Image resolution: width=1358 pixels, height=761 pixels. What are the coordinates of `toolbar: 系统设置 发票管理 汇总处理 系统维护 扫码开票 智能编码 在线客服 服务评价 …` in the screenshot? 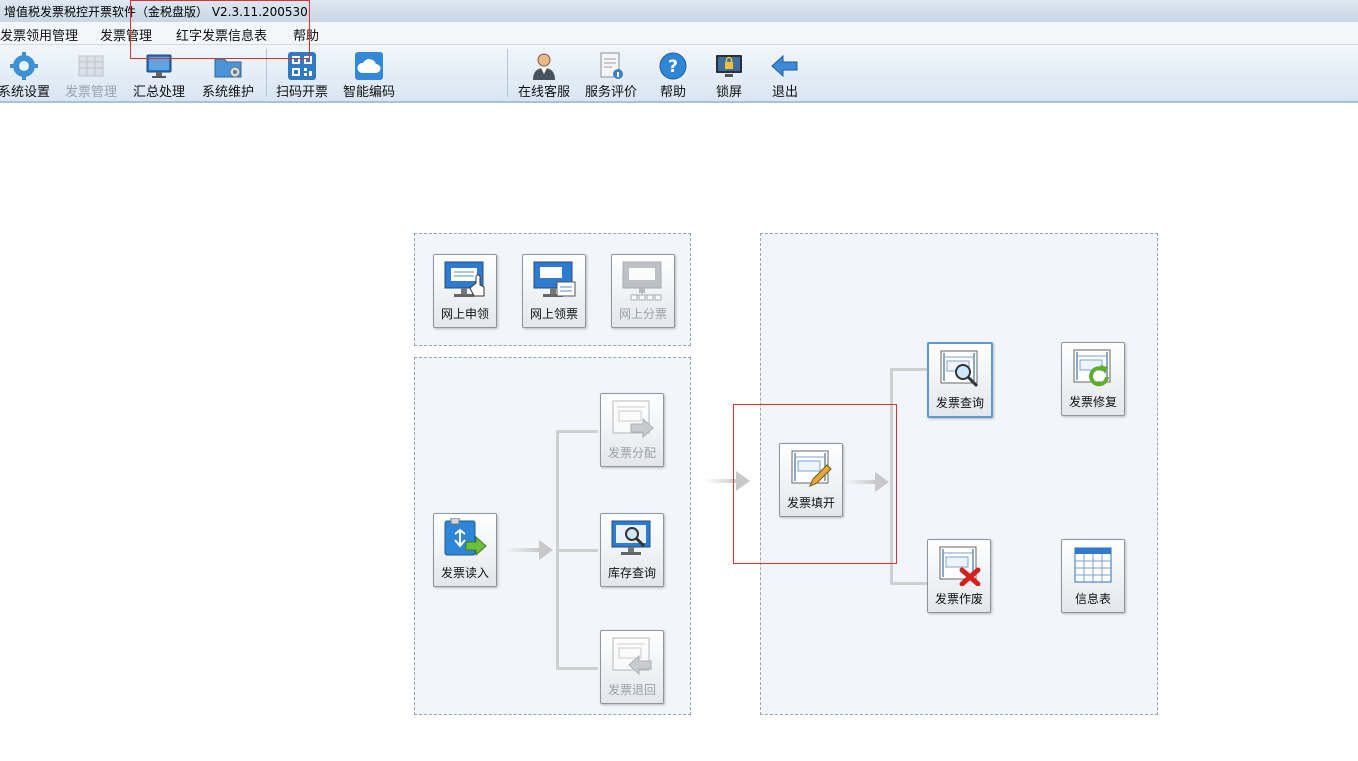 It's located at (679, 74).